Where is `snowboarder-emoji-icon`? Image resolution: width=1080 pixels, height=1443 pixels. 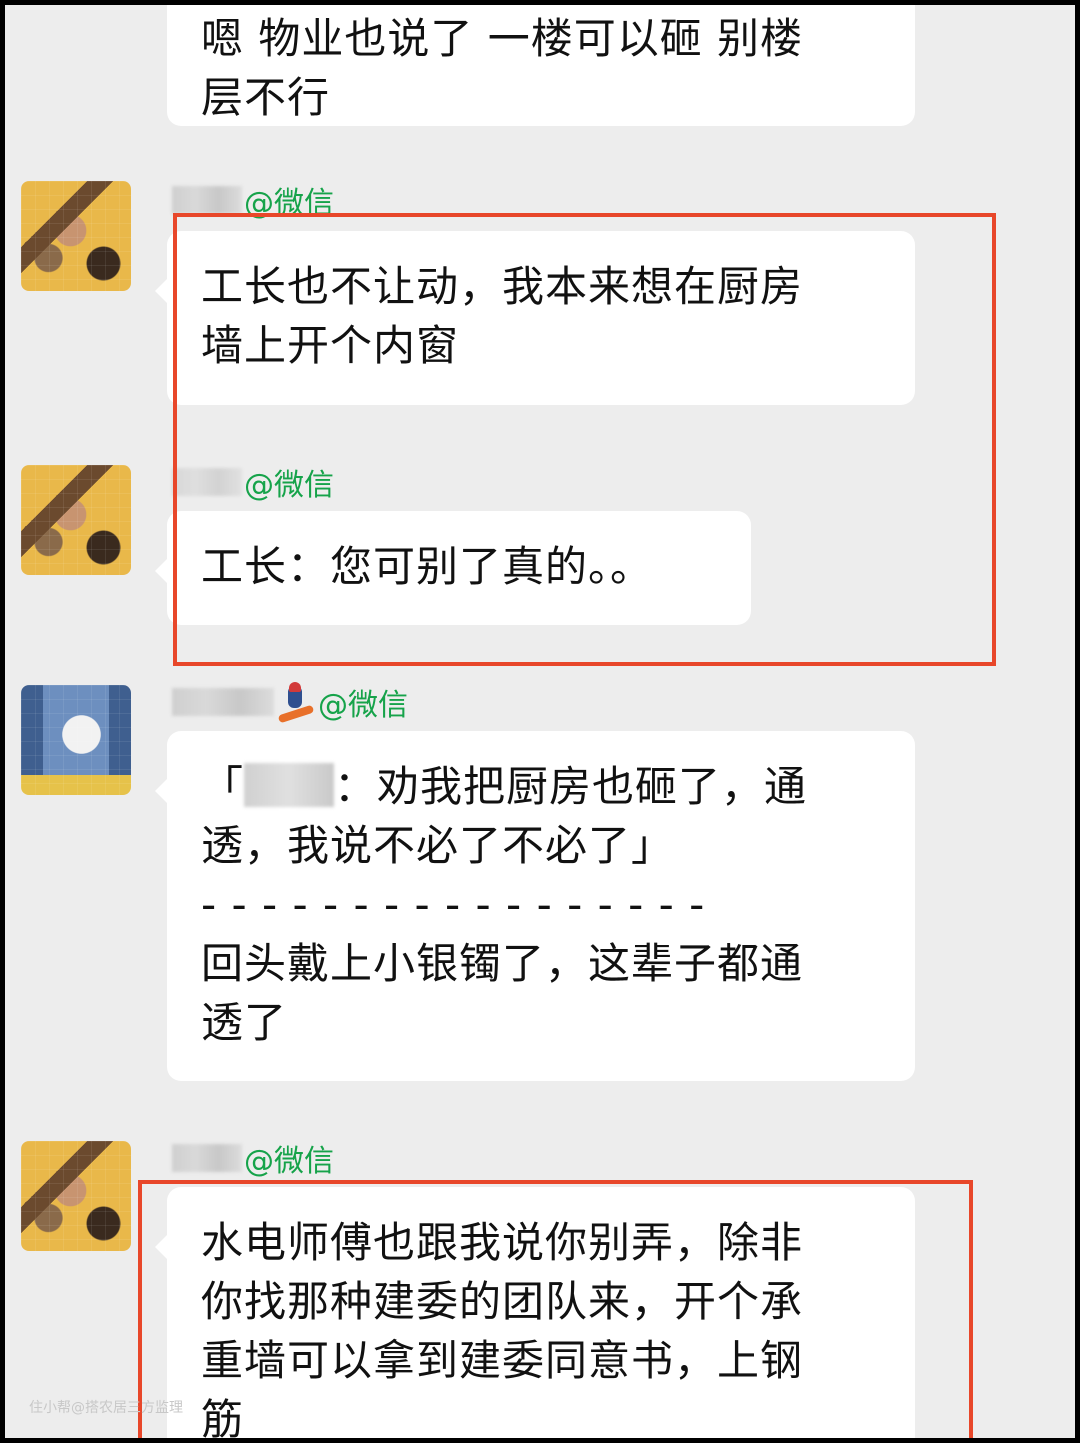 snowboarder-emoji-icon is located at coordinates (296, 703).